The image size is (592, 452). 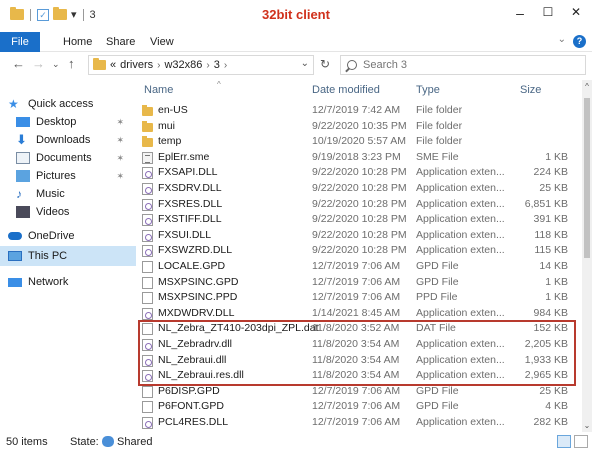 What do you see at coordinates (520, 13) in the screenshot?
I see `minimize-button: –` at bounding box center [520, 13].